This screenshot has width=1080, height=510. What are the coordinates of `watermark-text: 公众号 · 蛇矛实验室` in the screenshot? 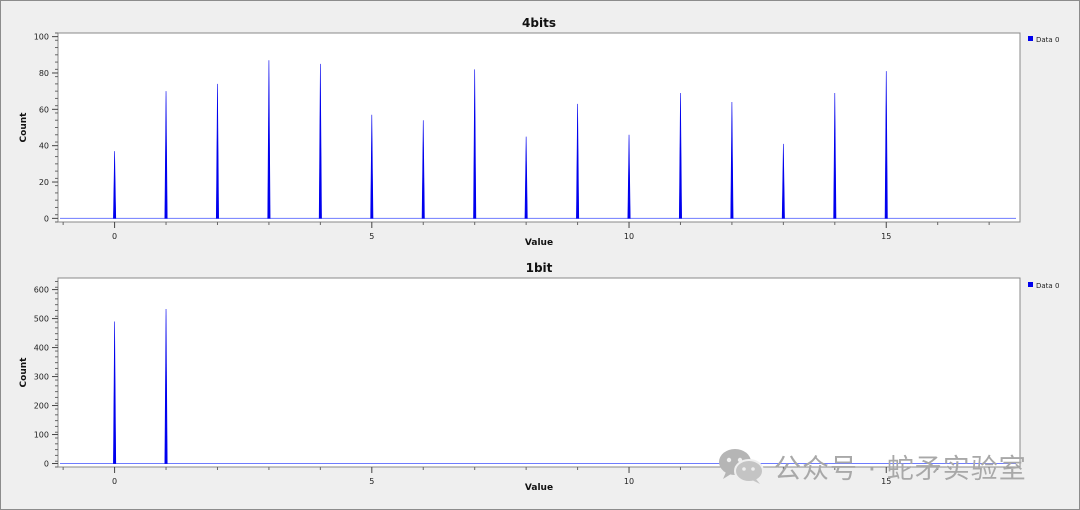 It's located at (900, 469).